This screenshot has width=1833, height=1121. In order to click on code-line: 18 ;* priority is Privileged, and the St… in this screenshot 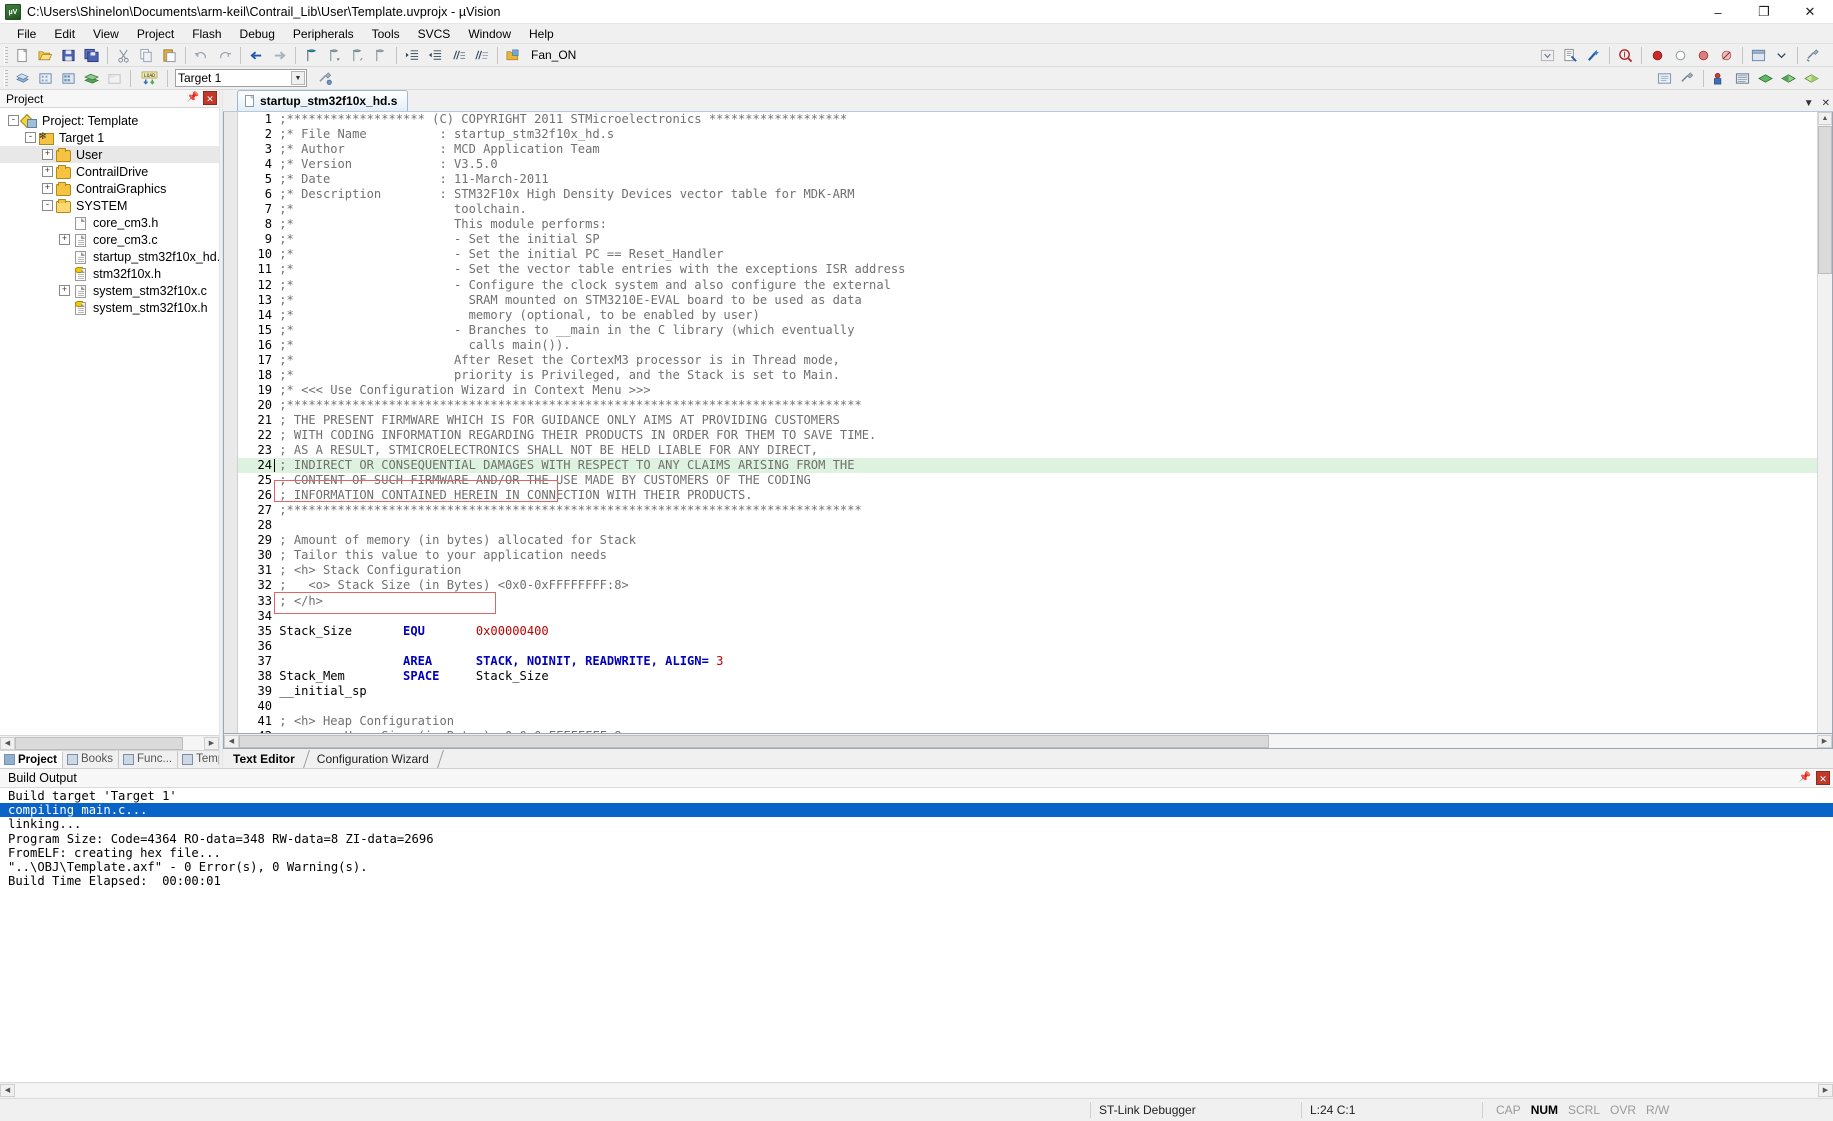, I will do `click(1035, 375)`.